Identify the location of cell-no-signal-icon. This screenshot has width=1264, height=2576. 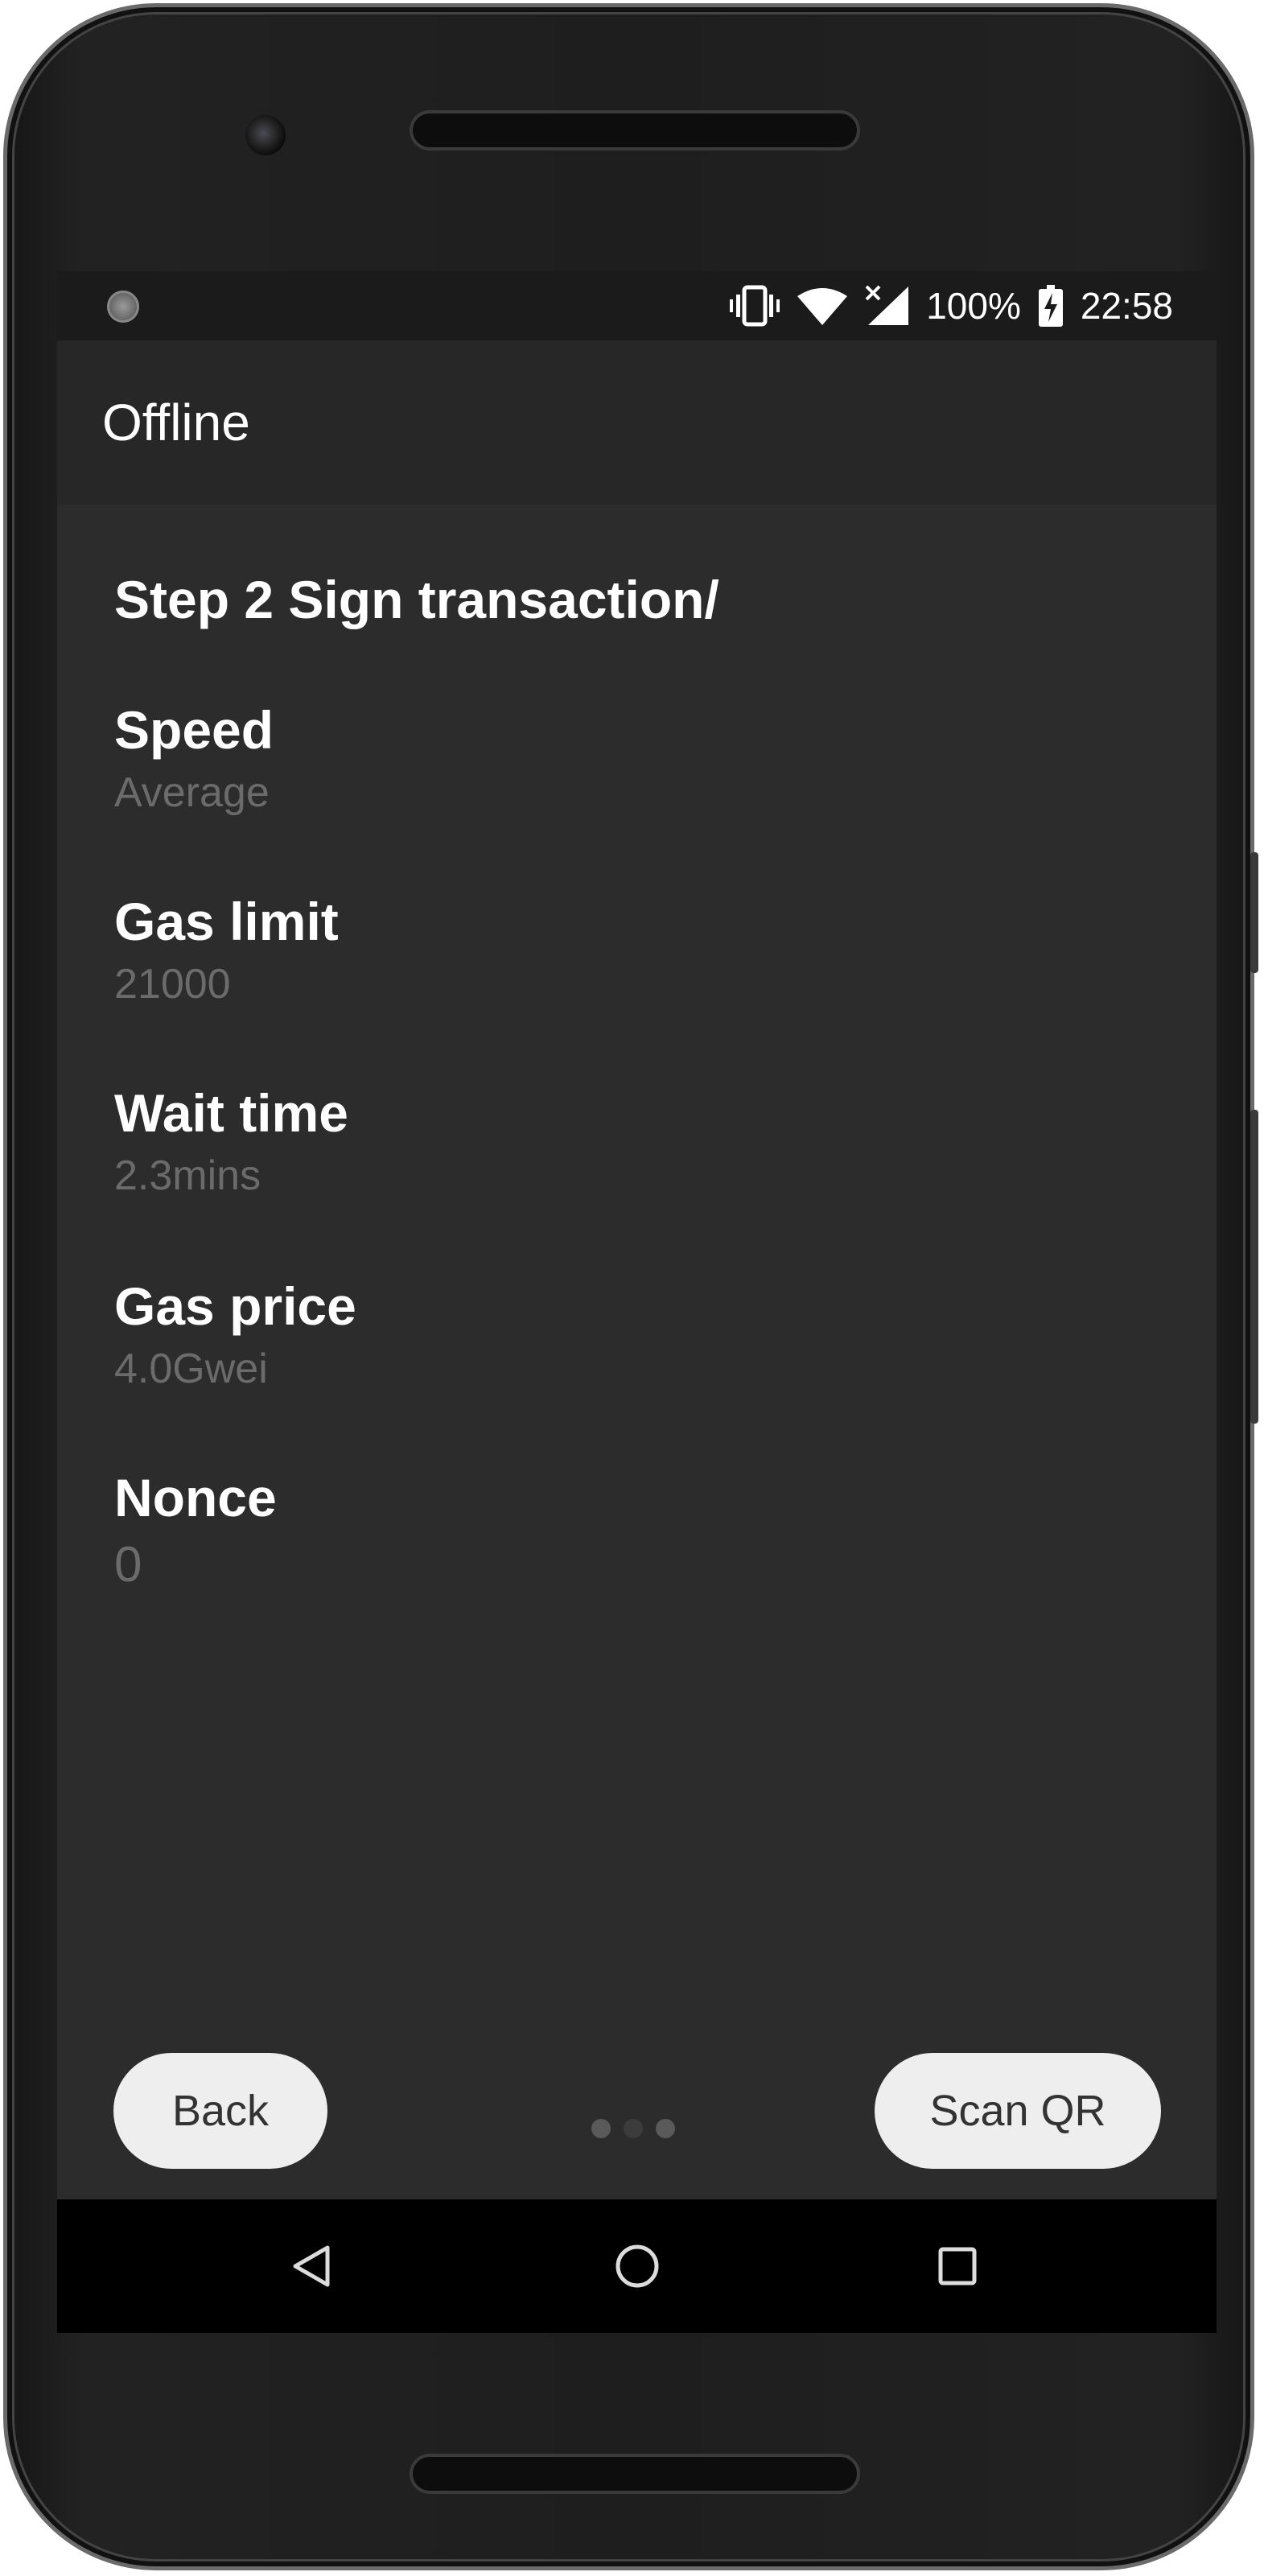
(887, 306).